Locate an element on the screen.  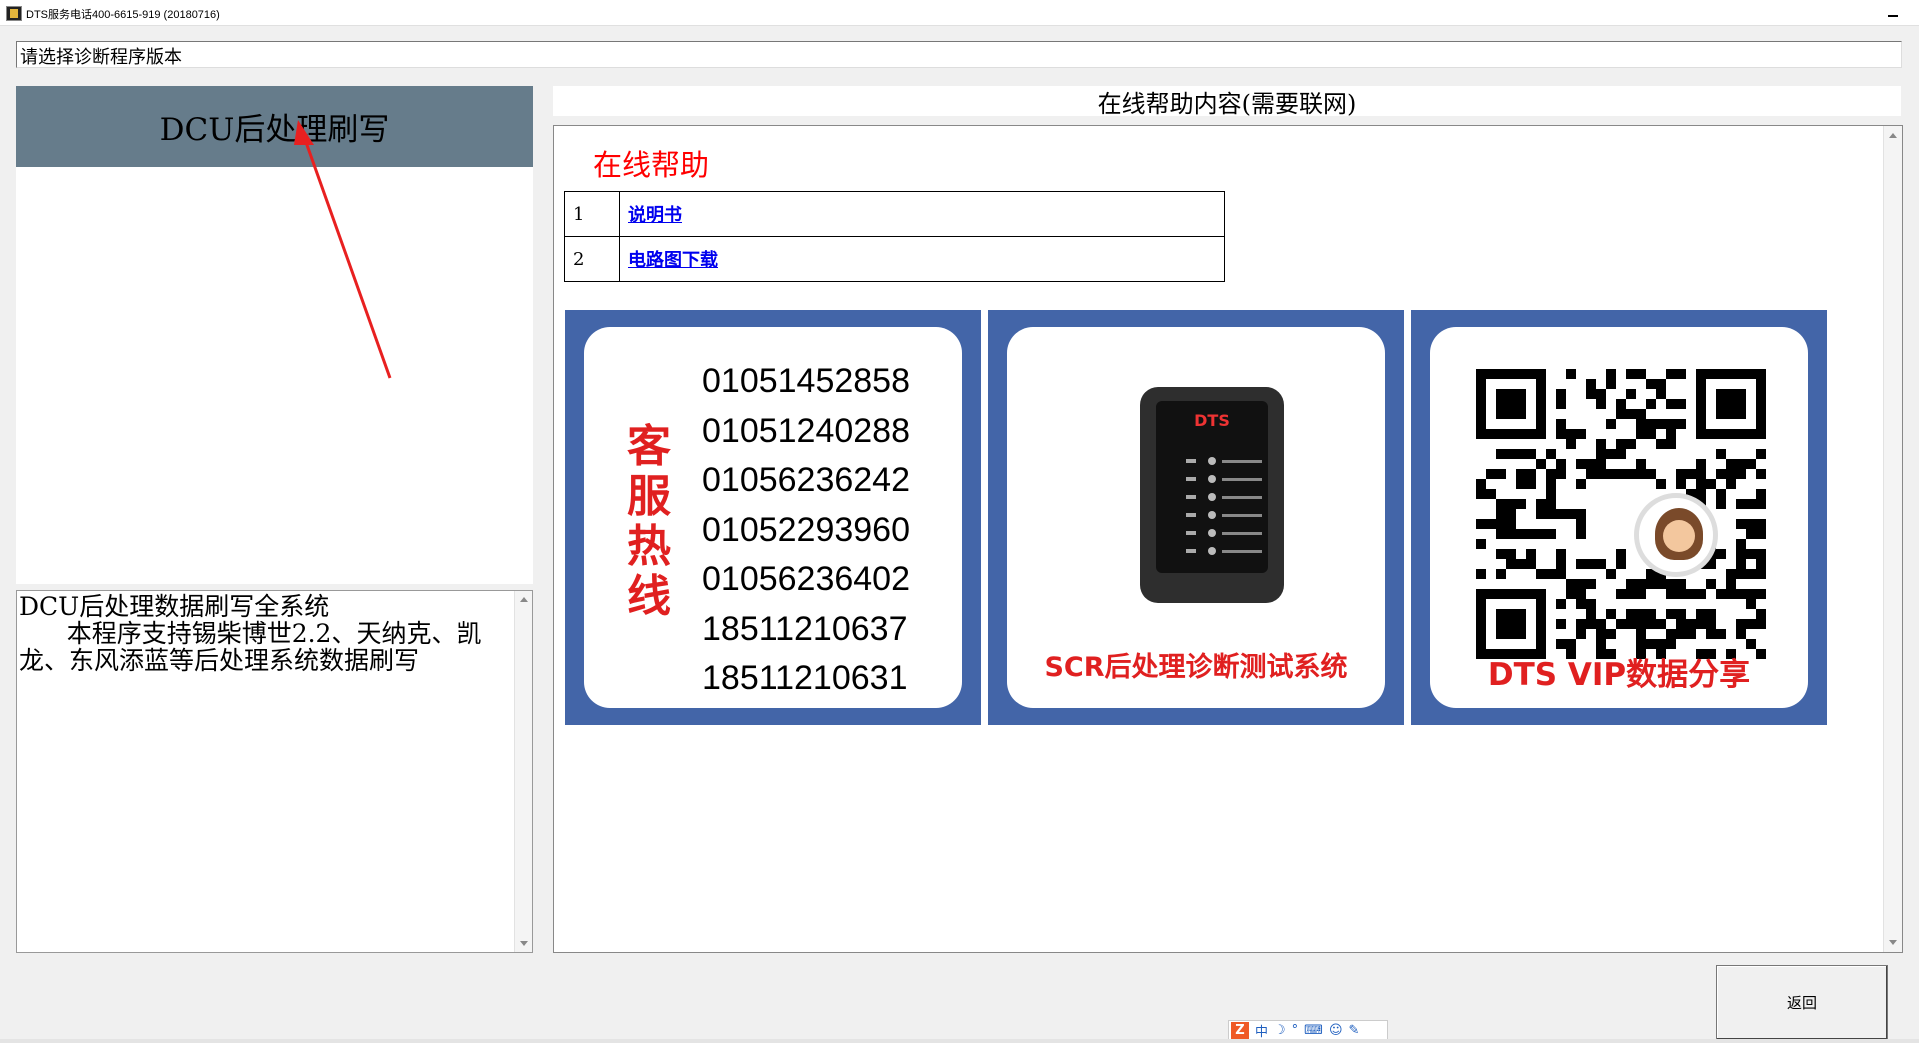
program-list-item-selected: DCU后处理刷写 is located at coordinates (274, 126).